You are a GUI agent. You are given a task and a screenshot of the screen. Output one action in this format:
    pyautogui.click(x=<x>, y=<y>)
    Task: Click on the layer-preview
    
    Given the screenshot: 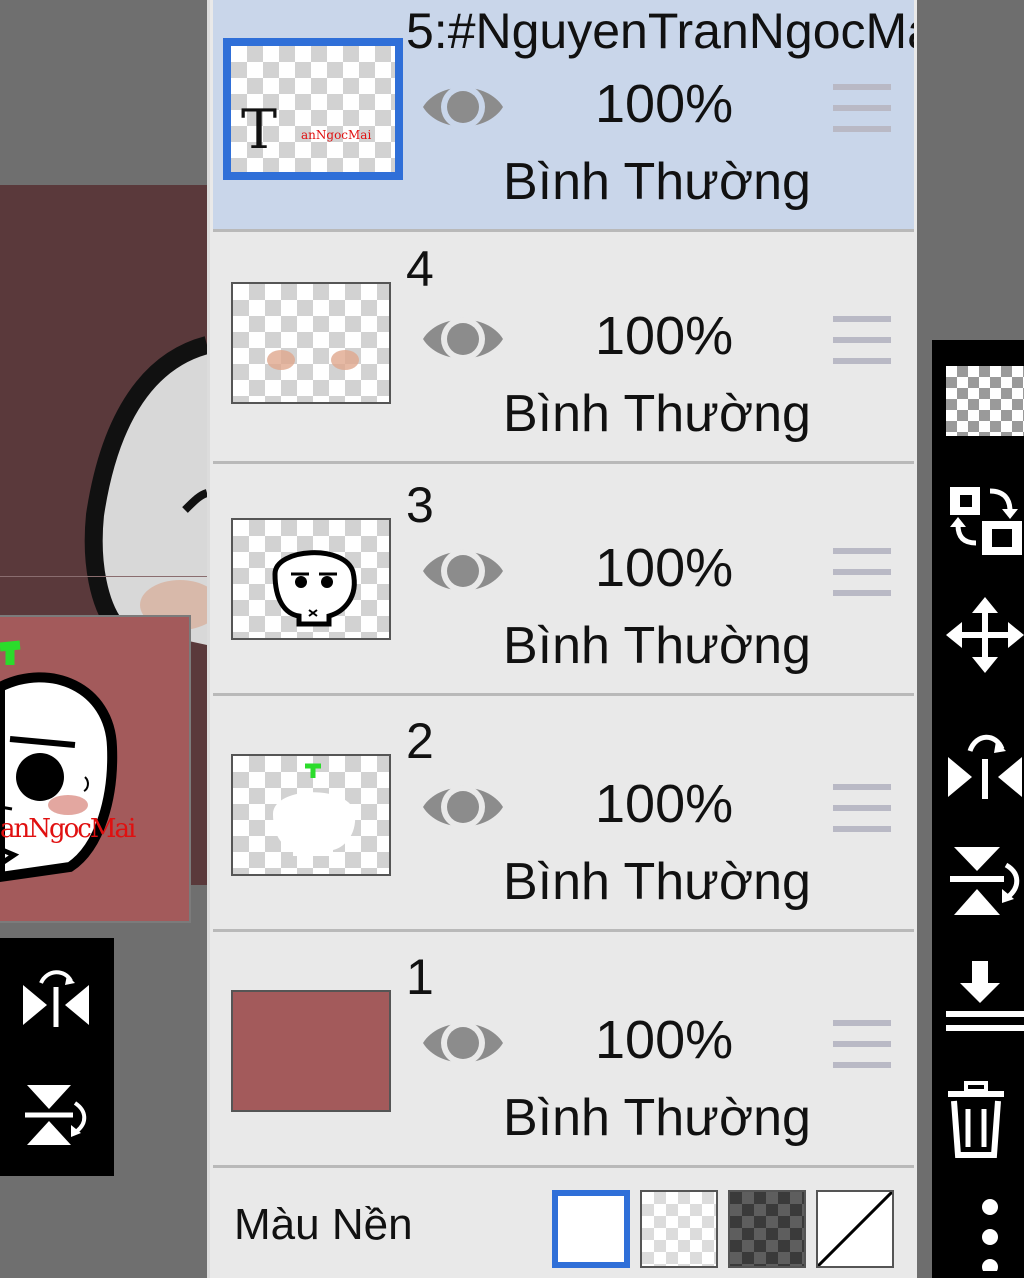 What is the action you would take?
    pyautogui.click(x=95, y=769)
    